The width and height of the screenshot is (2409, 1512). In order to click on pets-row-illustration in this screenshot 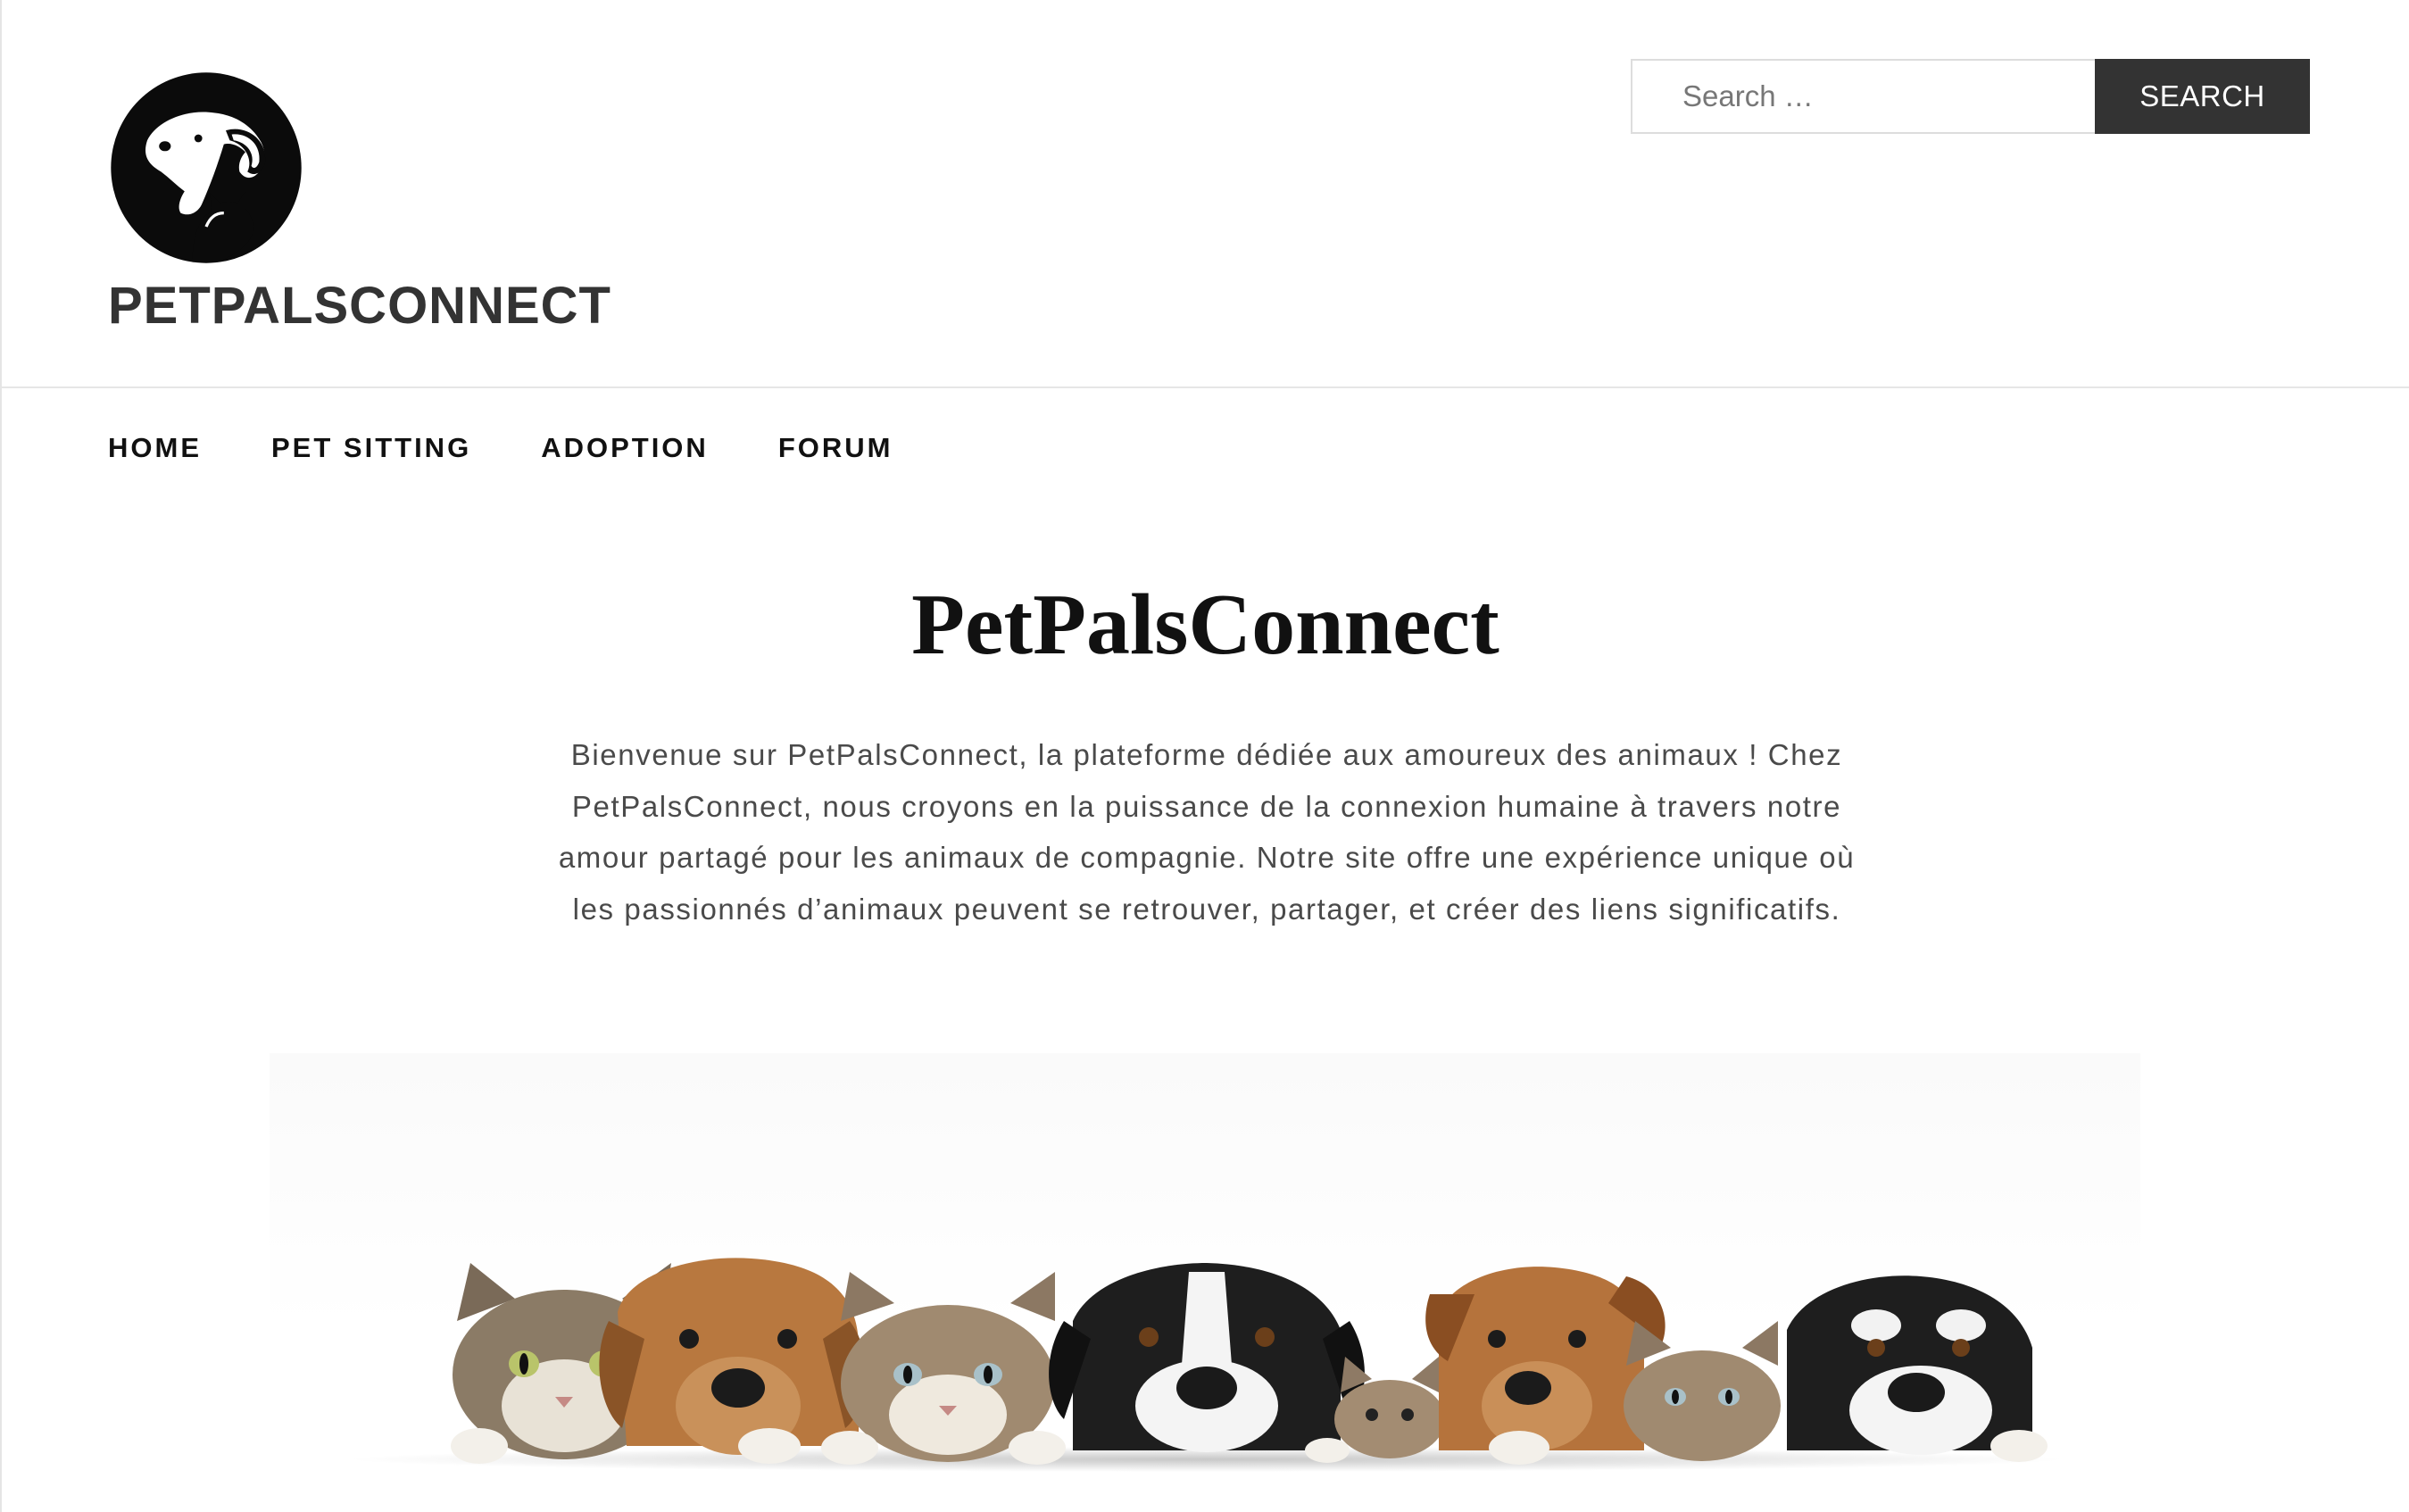, I will do `click(1207, 1365)`.